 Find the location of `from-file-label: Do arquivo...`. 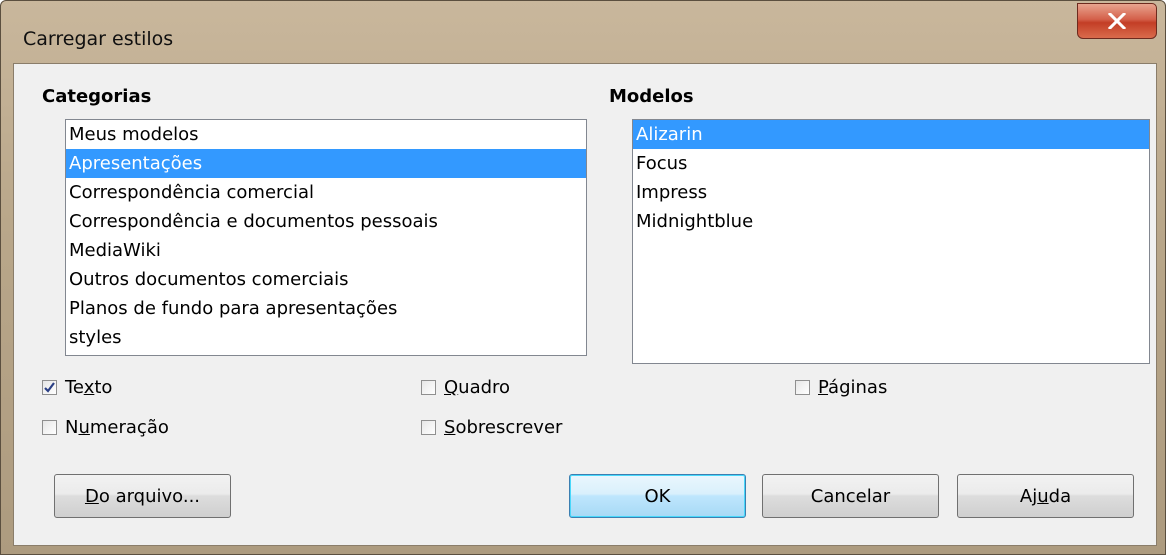

from-file-label: Do arquivo... is located at coordinates (142, 496).